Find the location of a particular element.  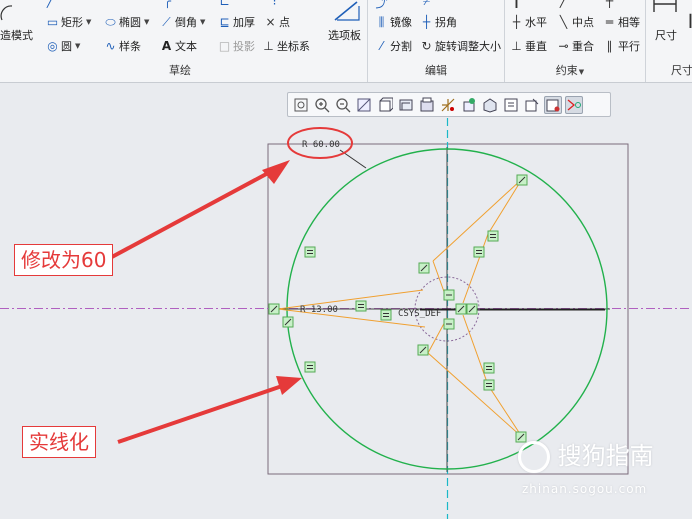

centerline-tool: ⁝ is located at coordinates (274, 4).